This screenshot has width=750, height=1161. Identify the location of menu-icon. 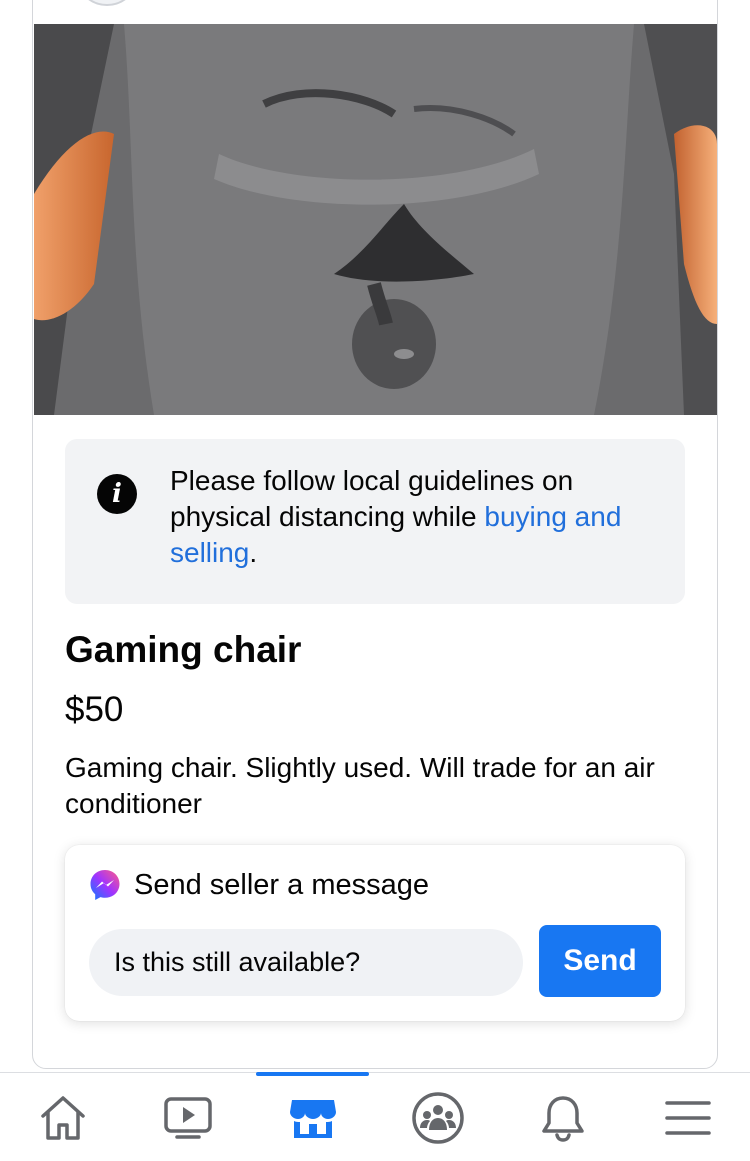
(687, 1117).